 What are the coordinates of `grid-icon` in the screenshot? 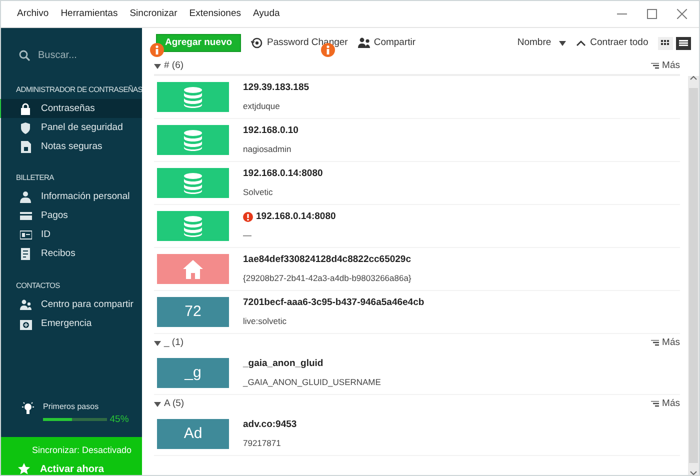 It's located at (665, 43).